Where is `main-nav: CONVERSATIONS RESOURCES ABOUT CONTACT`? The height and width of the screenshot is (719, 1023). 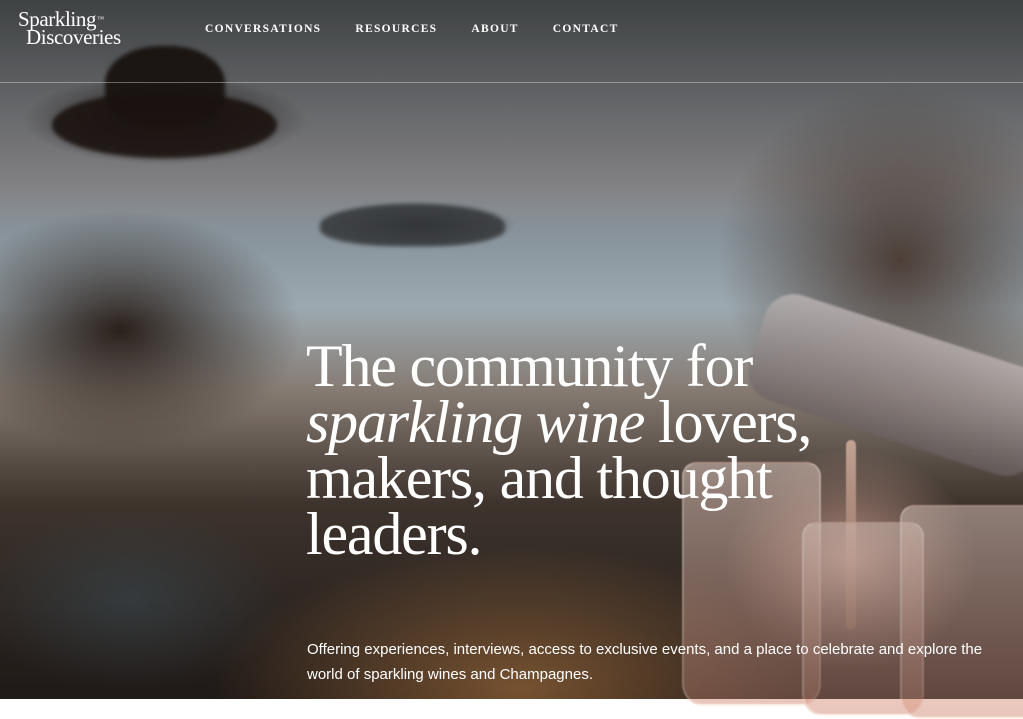
main-nav: CONVERSATIONS RESOURCES ABOUT CONTACT is located at coordinates (412, 29).